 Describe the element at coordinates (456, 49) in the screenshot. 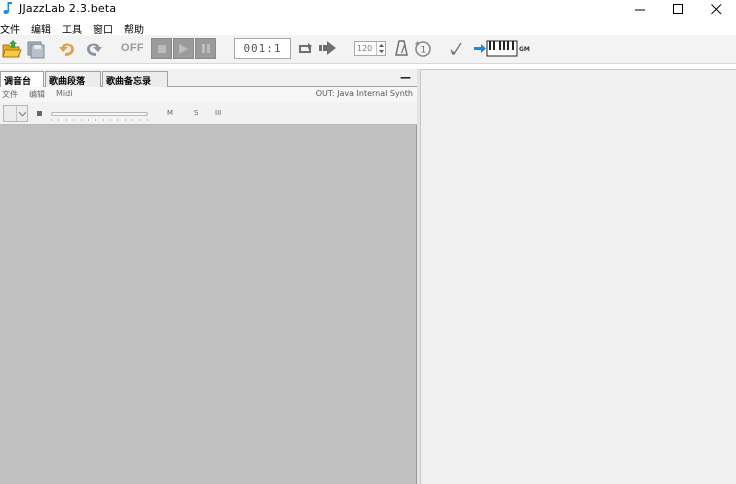

I see `note-icon` at that location.